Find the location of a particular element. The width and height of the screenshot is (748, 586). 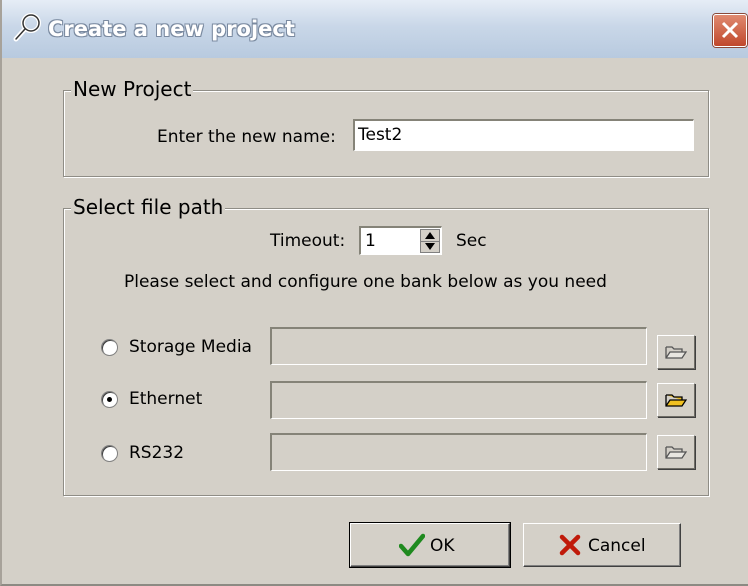

cancel-button: Cancel is located at coordinates (602, 545).